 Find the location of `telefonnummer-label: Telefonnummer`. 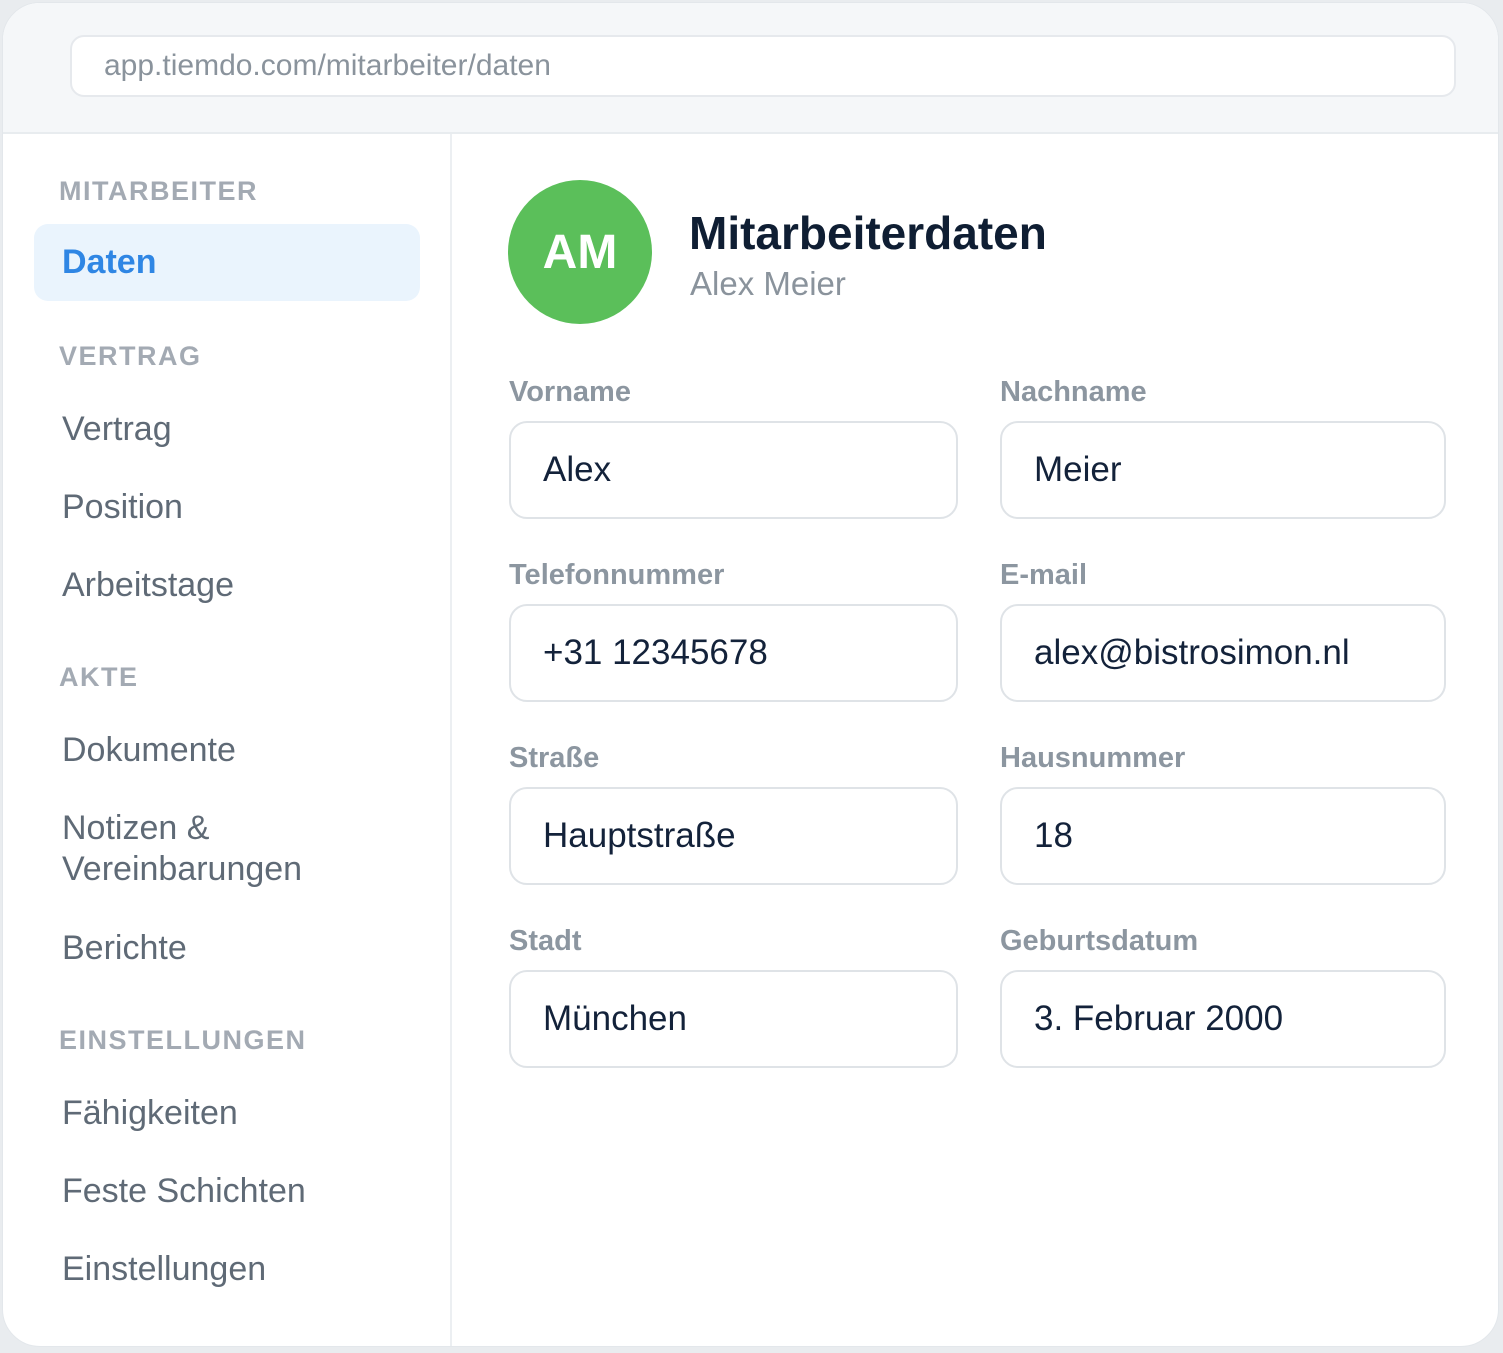

telefonnummer-label: Telefonnummer is located at coordinates (617, 575).